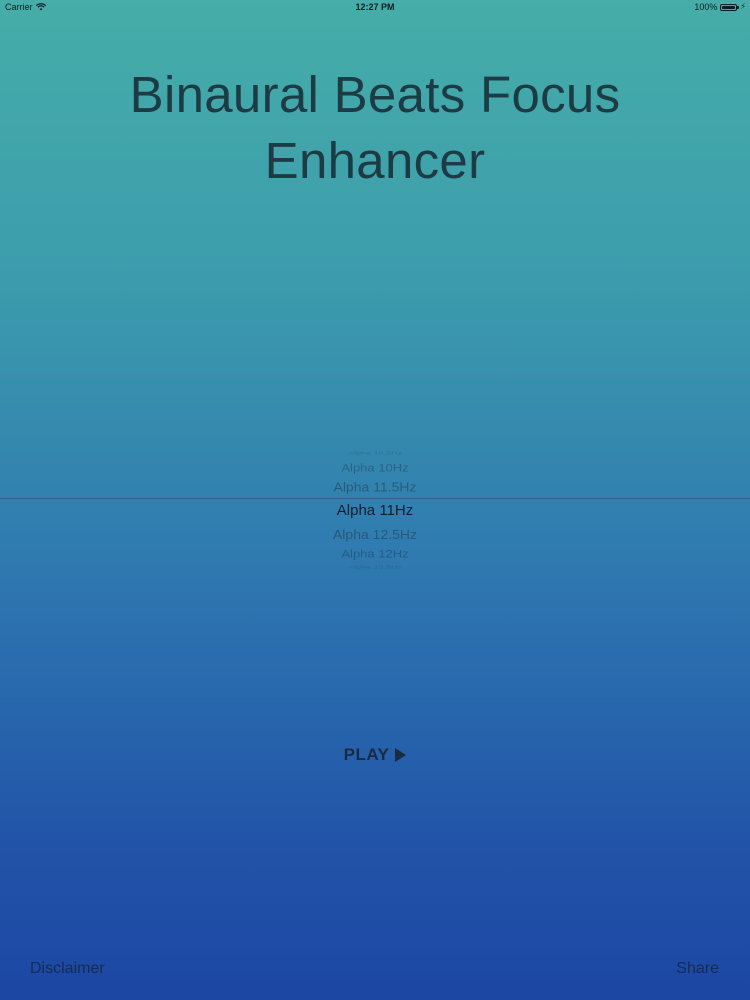  I want to click on share-link: Share, so click(697, 969).